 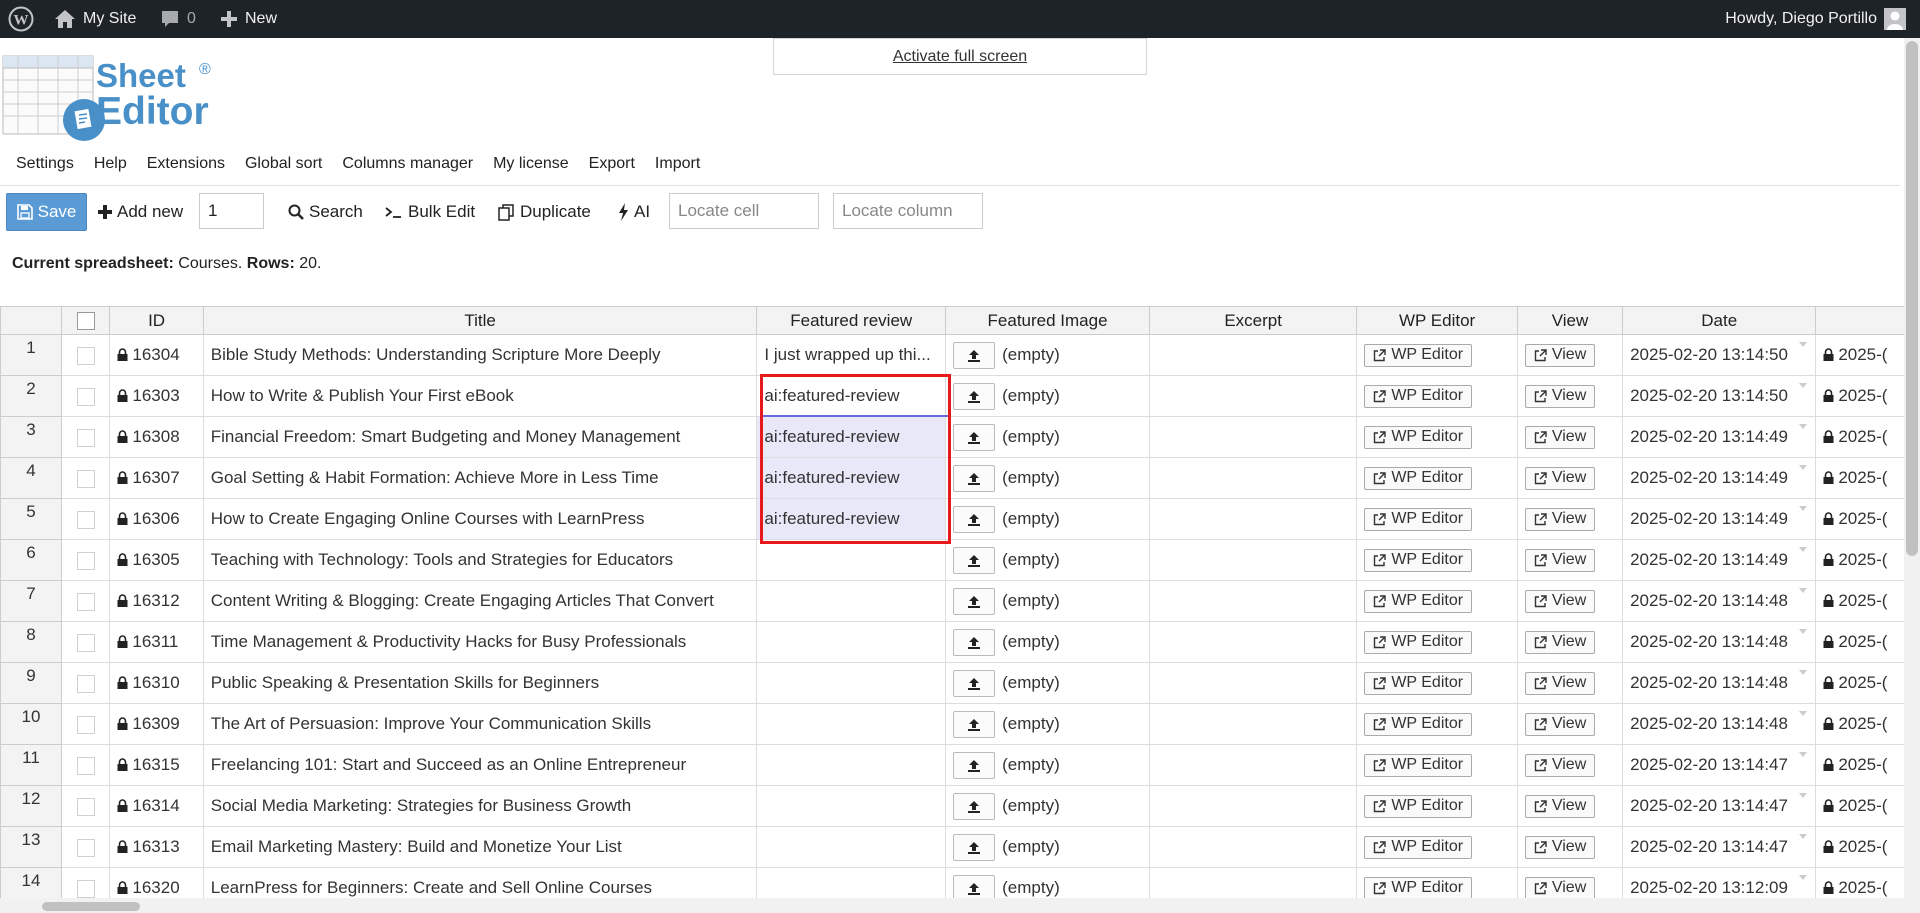 What do you see at coordinates (1815, 19) in the screenshot?
I see `user-account-menu: Howdy, Diego Portillo` at bounding box center [1815, 19].